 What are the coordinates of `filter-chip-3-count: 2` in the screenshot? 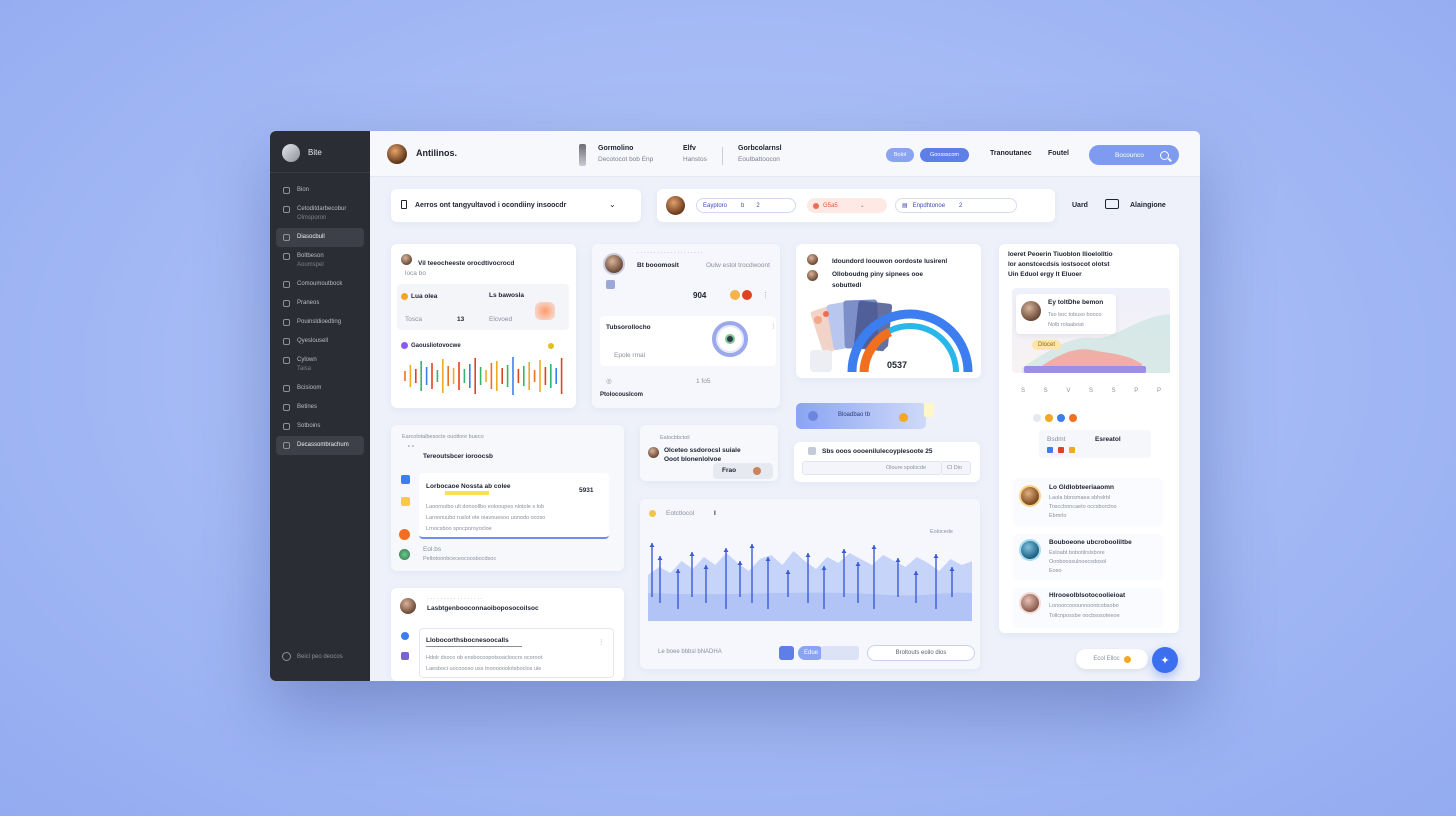 It's located at (961, 205).